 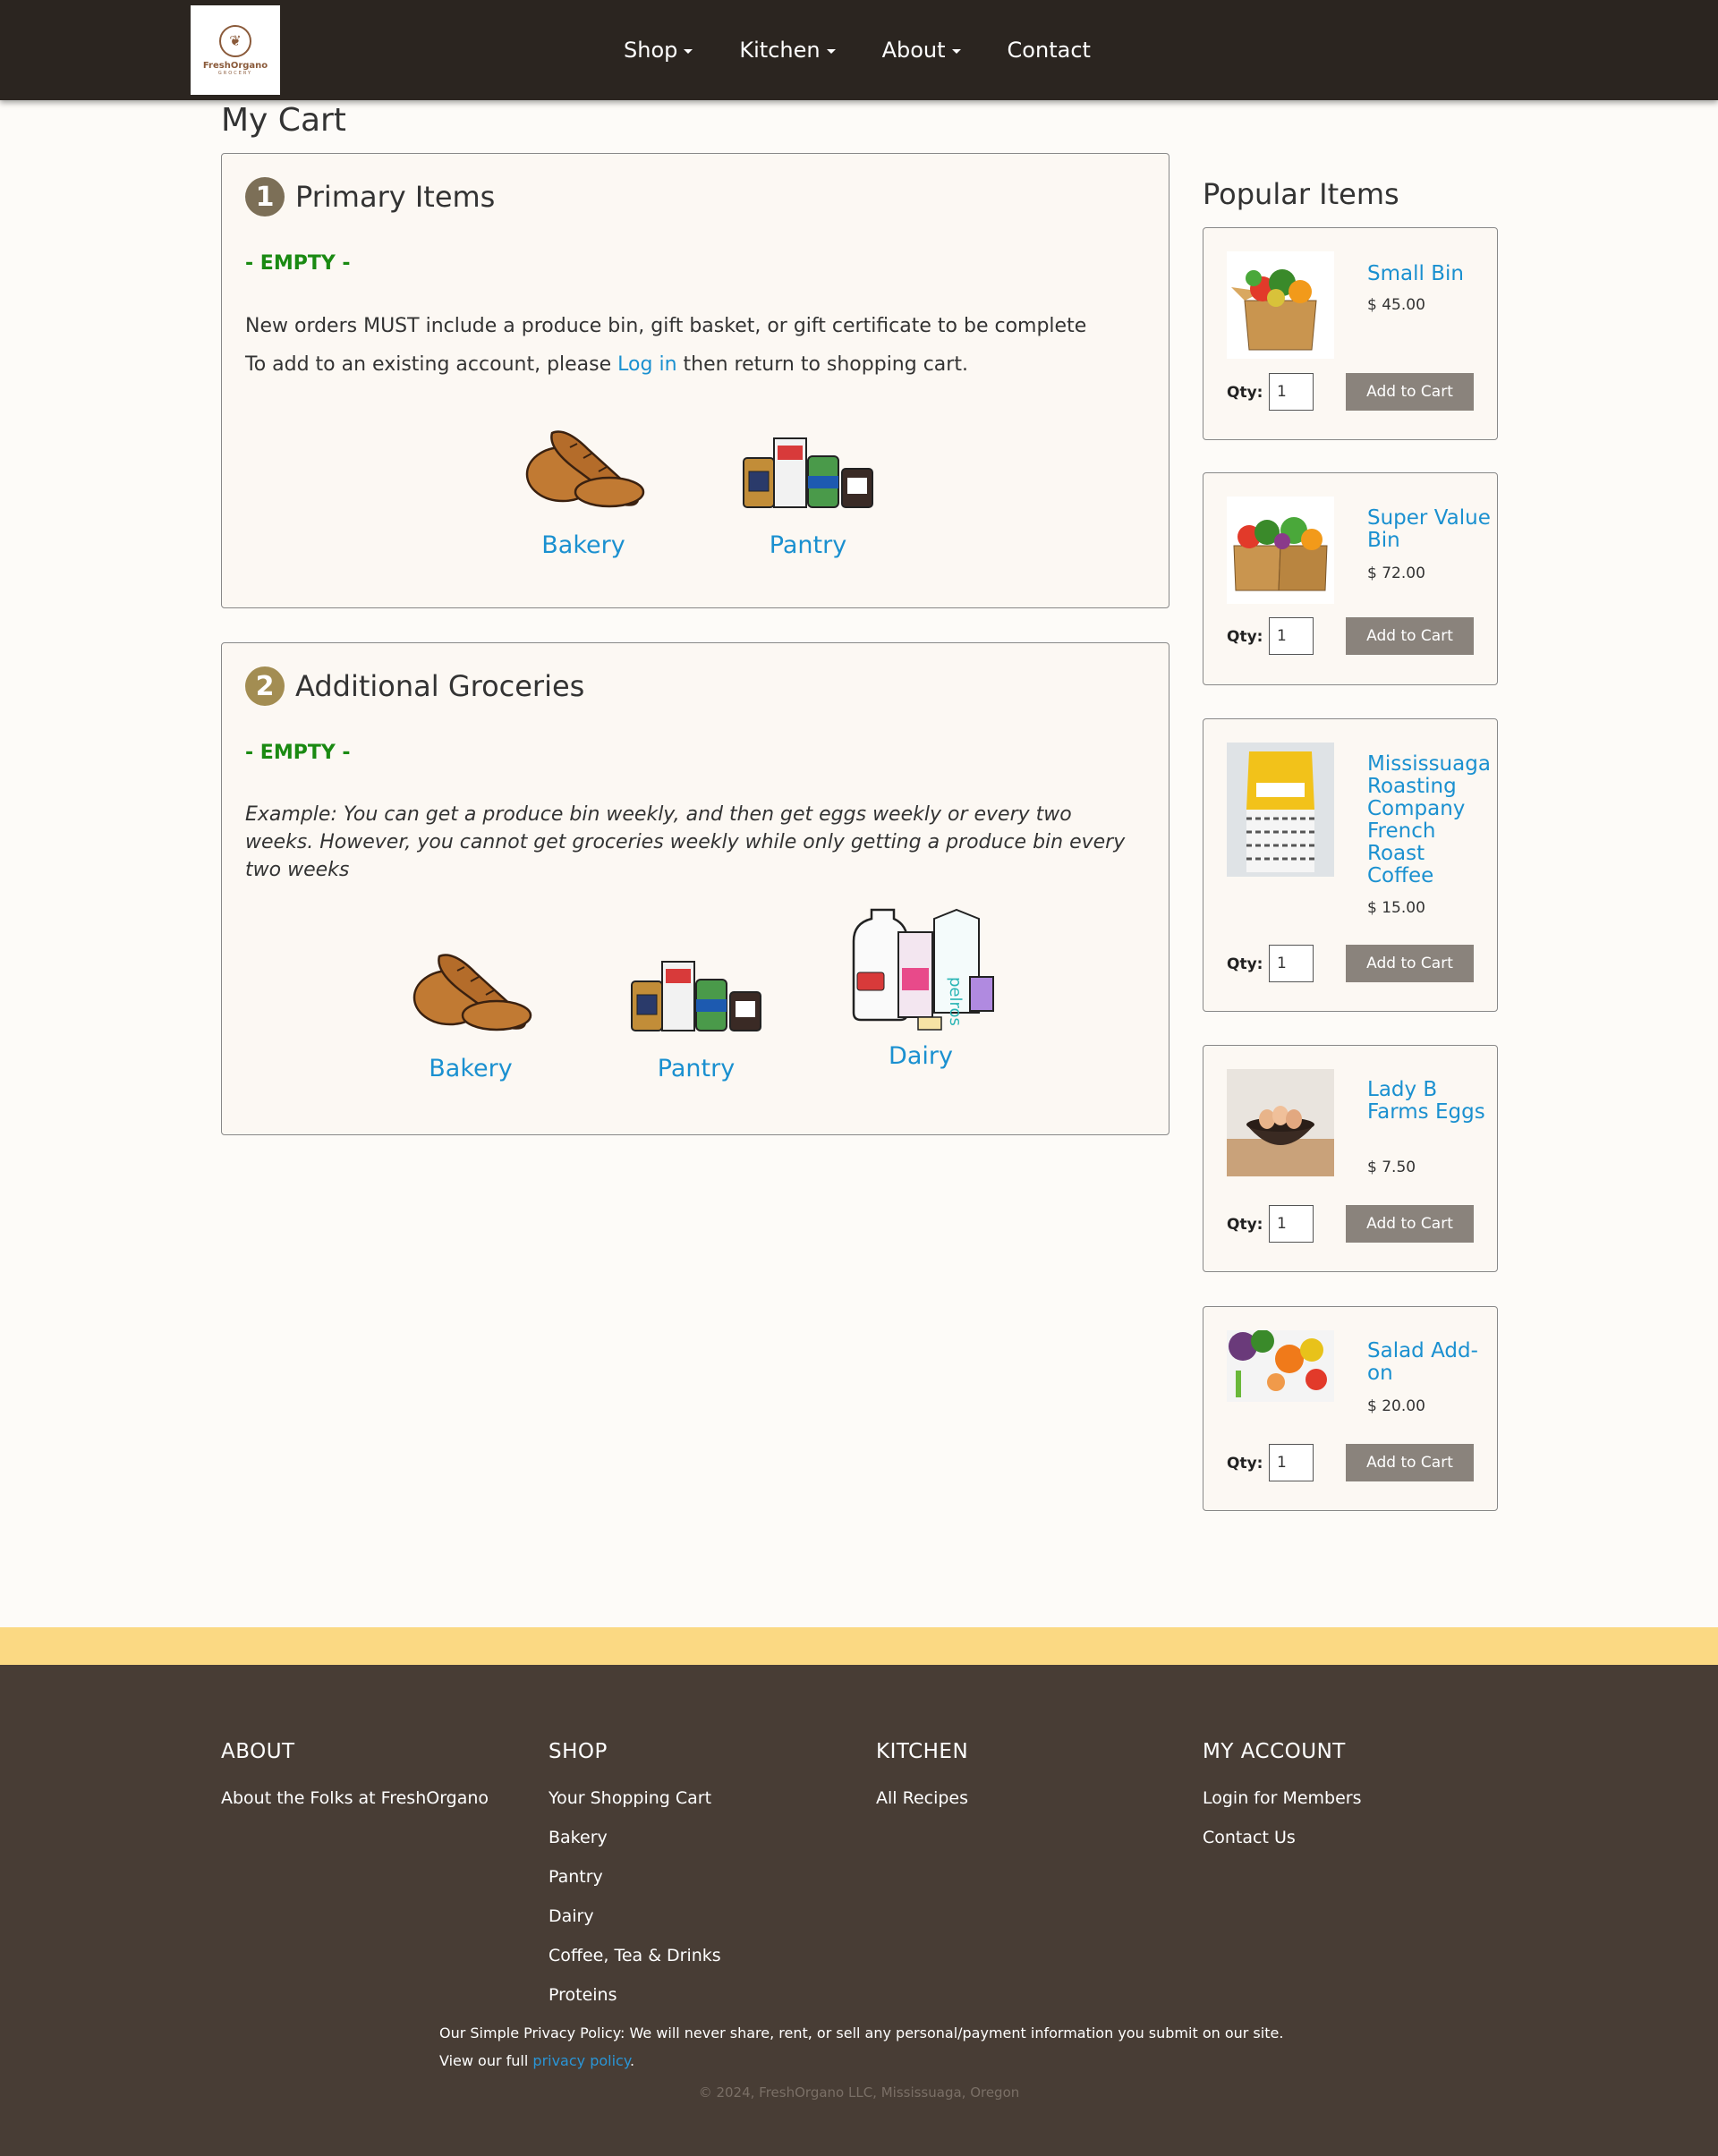 I want to click on brand-name: FreshOrgano, so click(x=235, y=66).